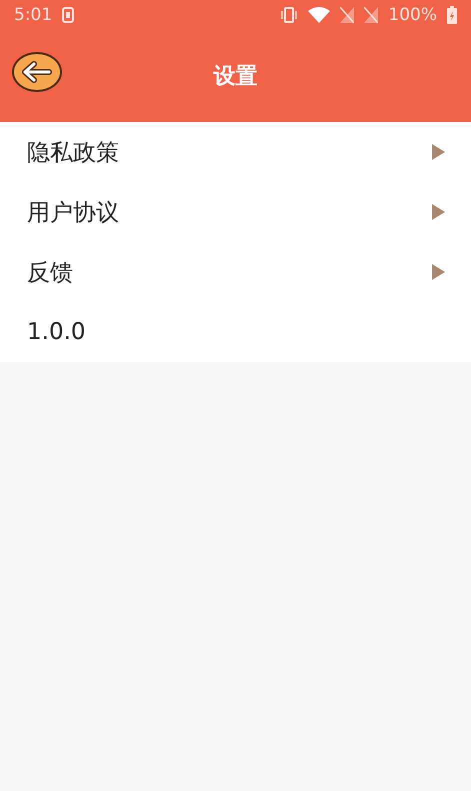  Describe the element at coordinates (56, 332) in the screenshot. I see `version-text: 1.0.0` at that location.